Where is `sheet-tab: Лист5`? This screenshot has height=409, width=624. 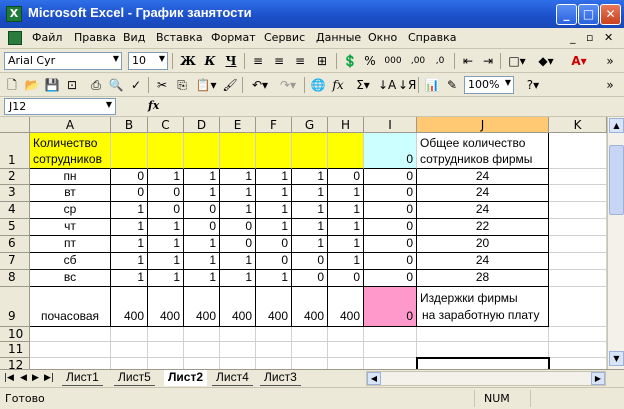
sheet-tab: Лист5 is located at coordinates (134, 378).